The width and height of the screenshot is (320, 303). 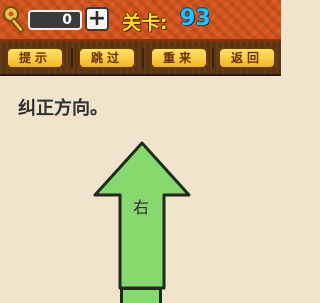 I want to click on hint-button: 提示, so click(x=35, y=58).